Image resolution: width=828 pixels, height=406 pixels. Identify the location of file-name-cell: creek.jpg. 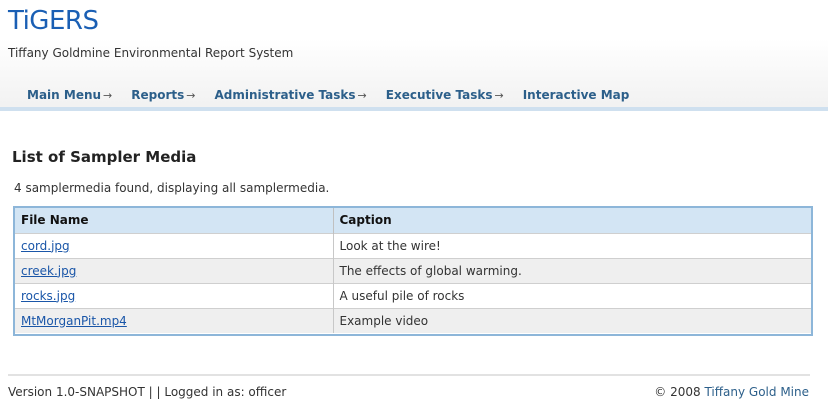
(174, 270).